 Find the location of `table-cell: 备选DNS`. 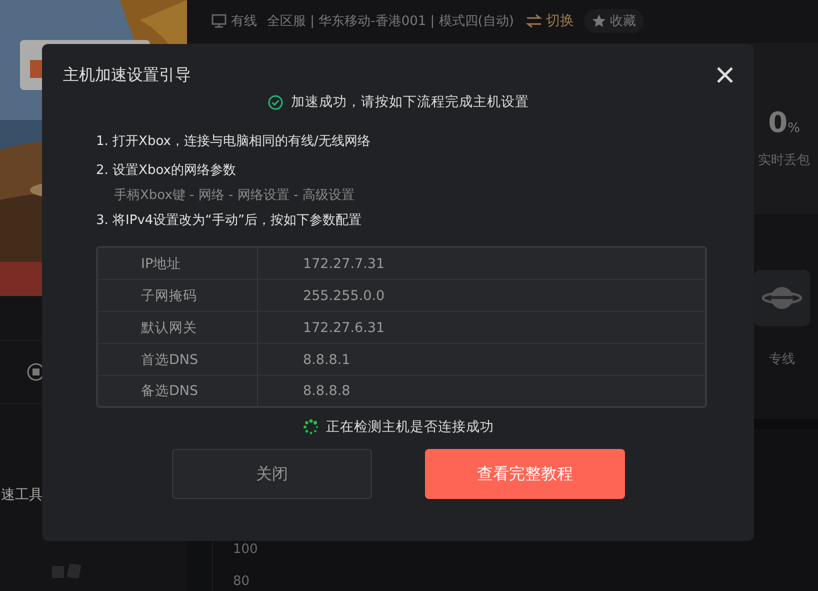

table-cell: 备选DNS is located at coordinates (178, 391).